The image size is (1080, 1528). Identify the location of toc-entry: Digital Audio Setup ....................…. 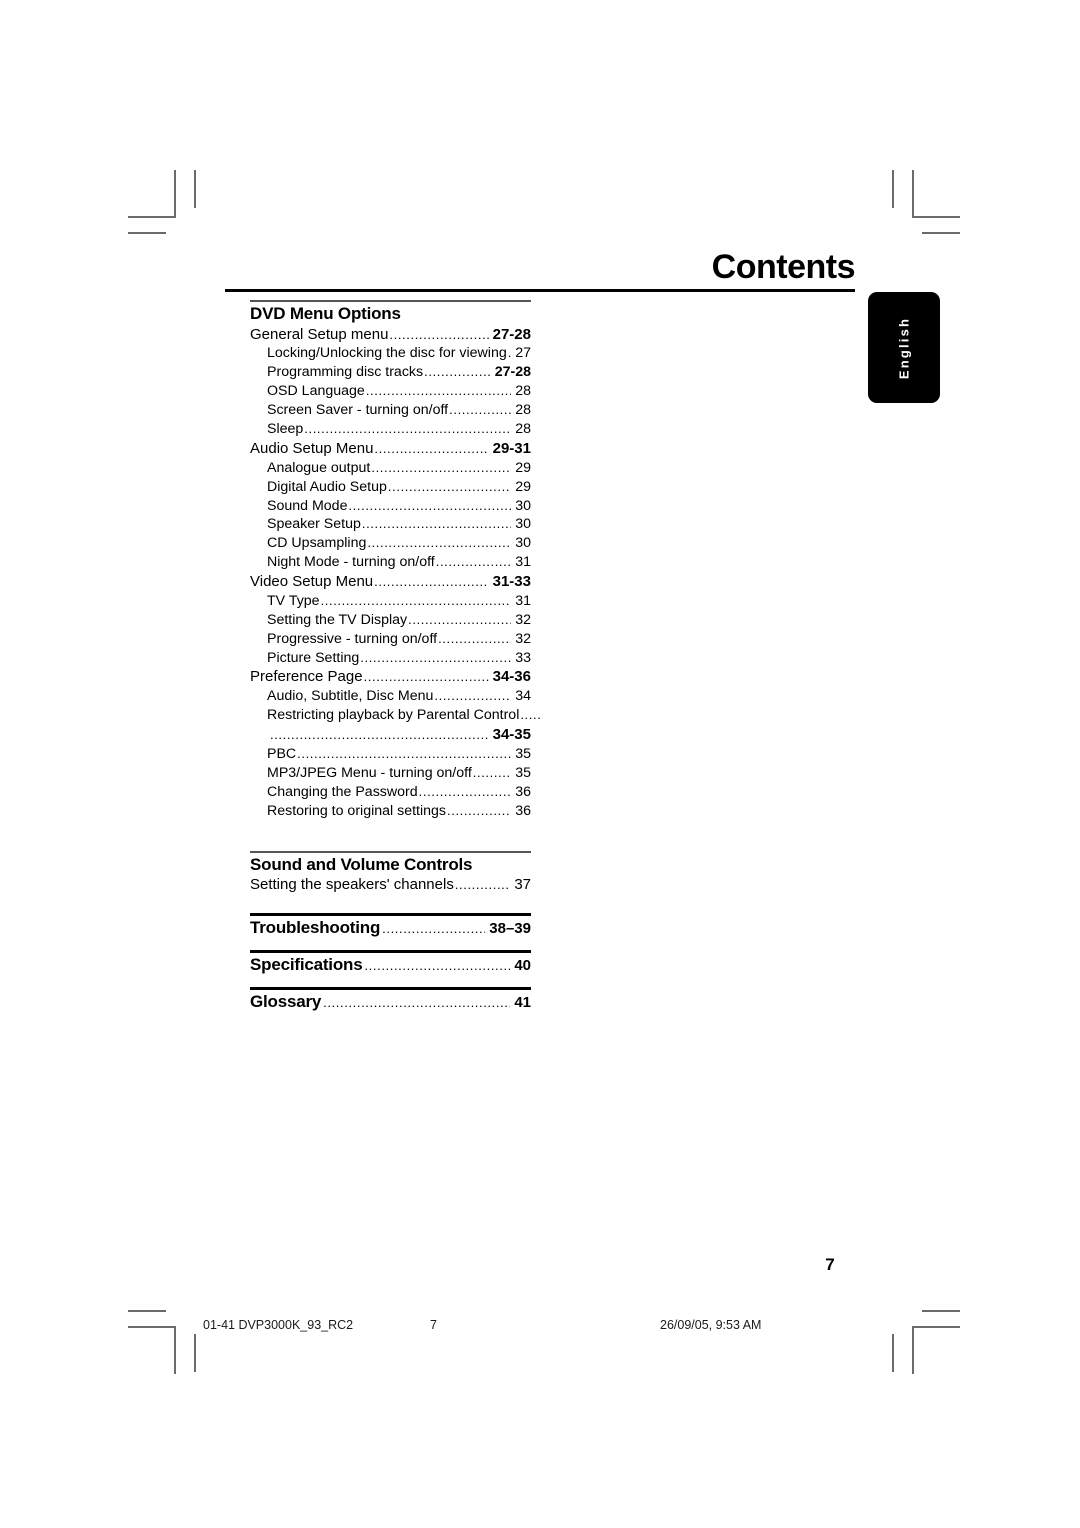
(390, 487).